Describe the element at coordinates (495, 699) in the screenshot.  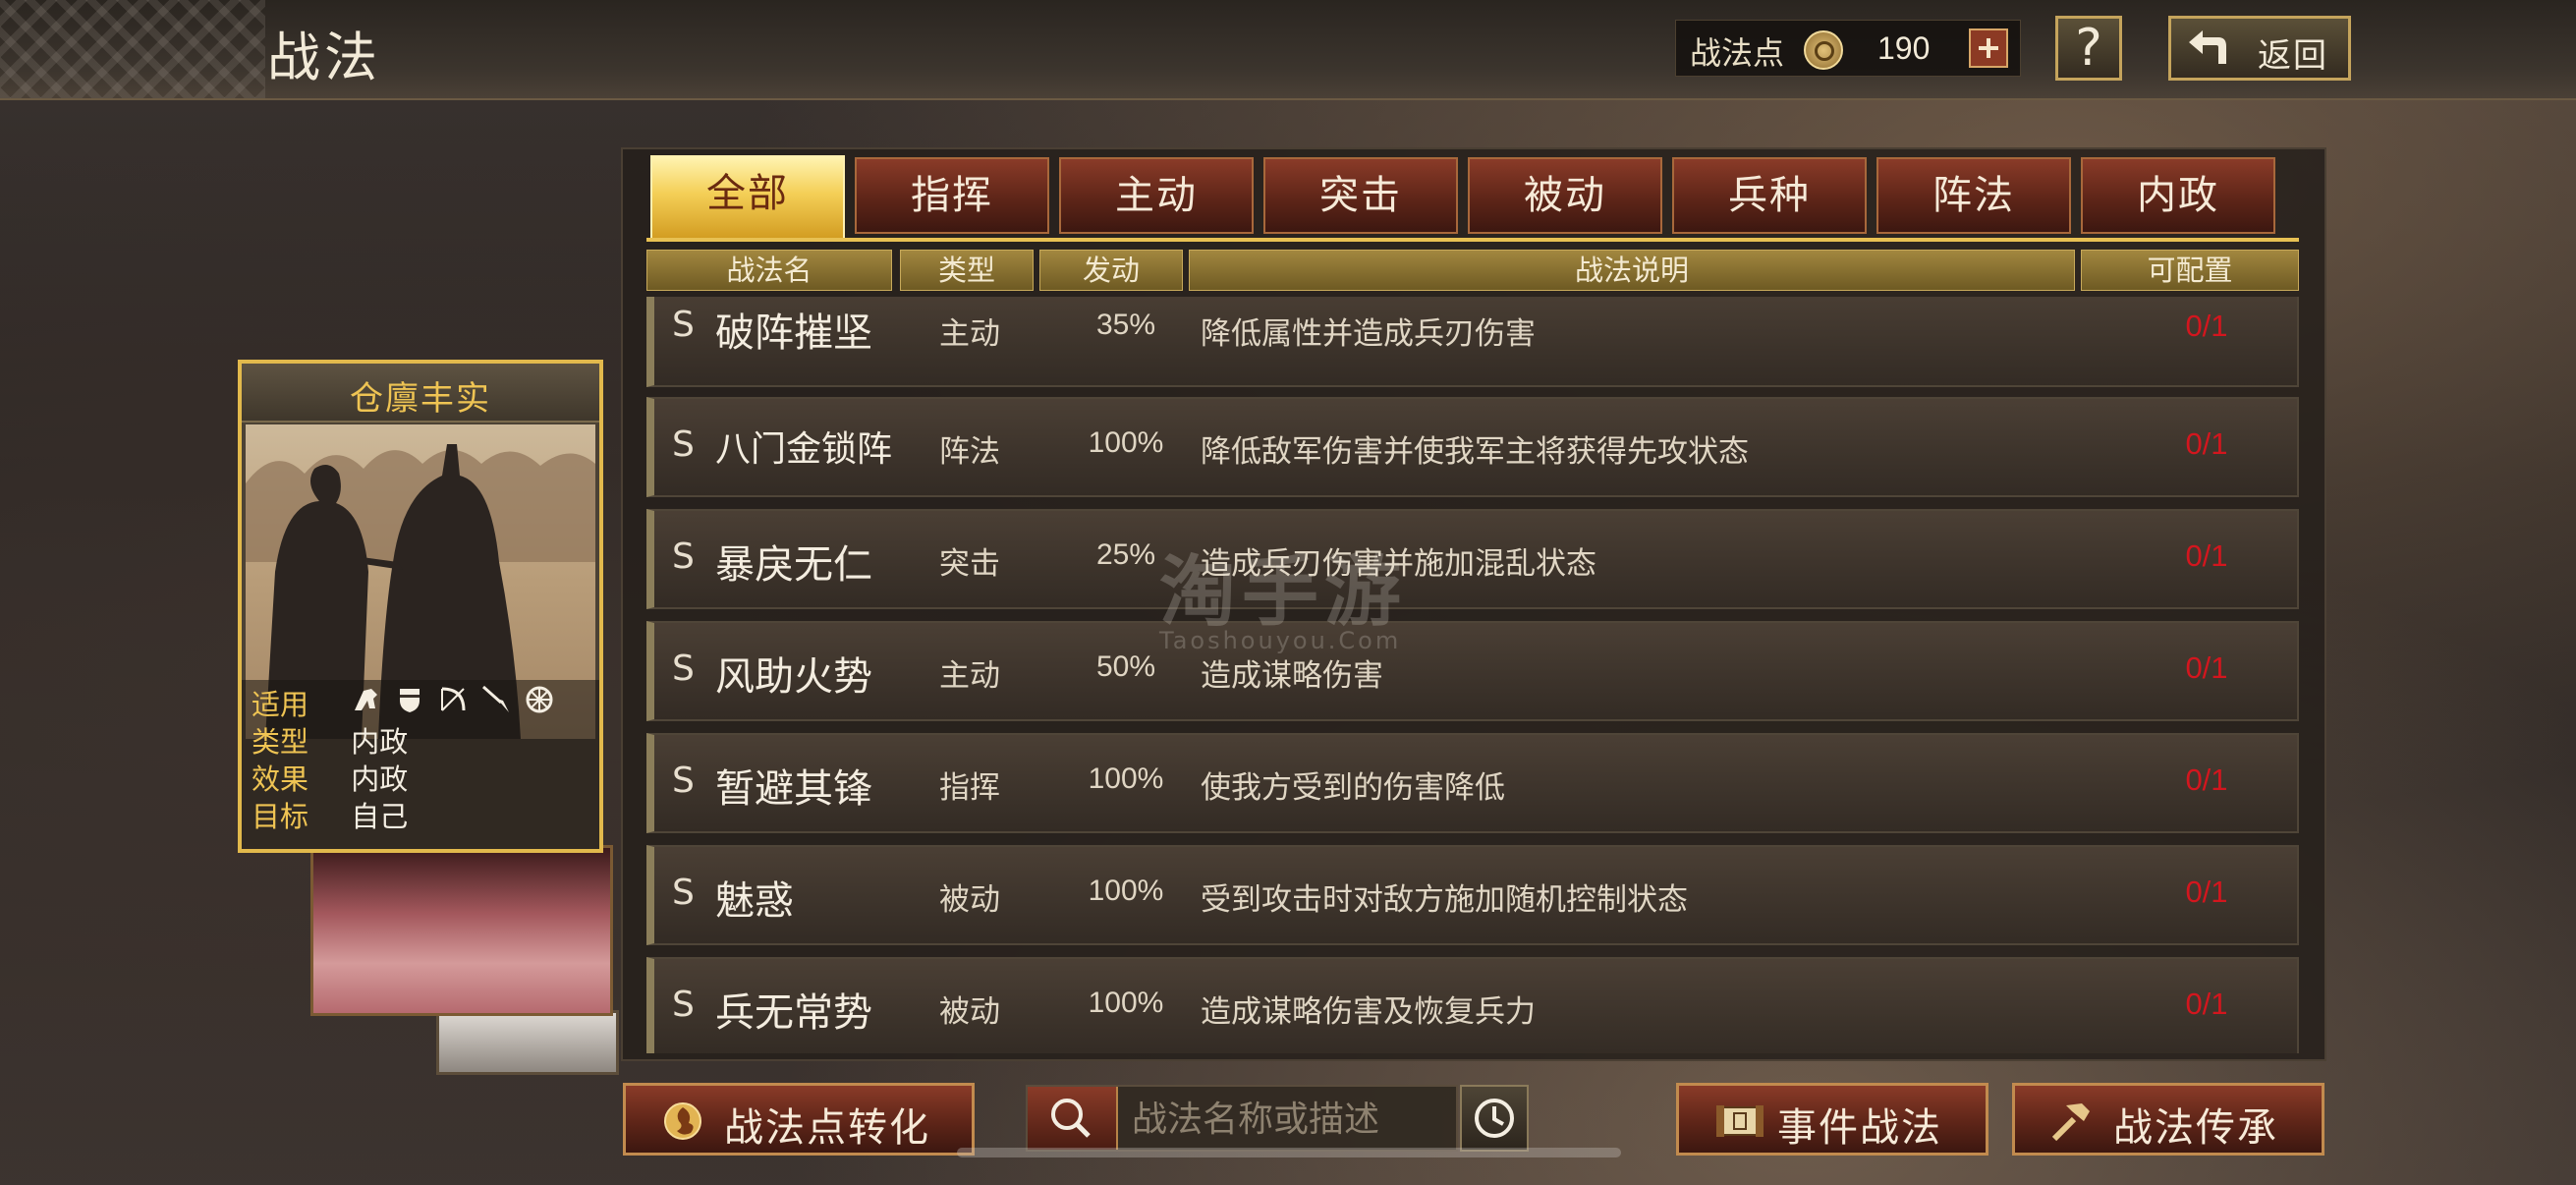
I see `spear-icon` at that location.